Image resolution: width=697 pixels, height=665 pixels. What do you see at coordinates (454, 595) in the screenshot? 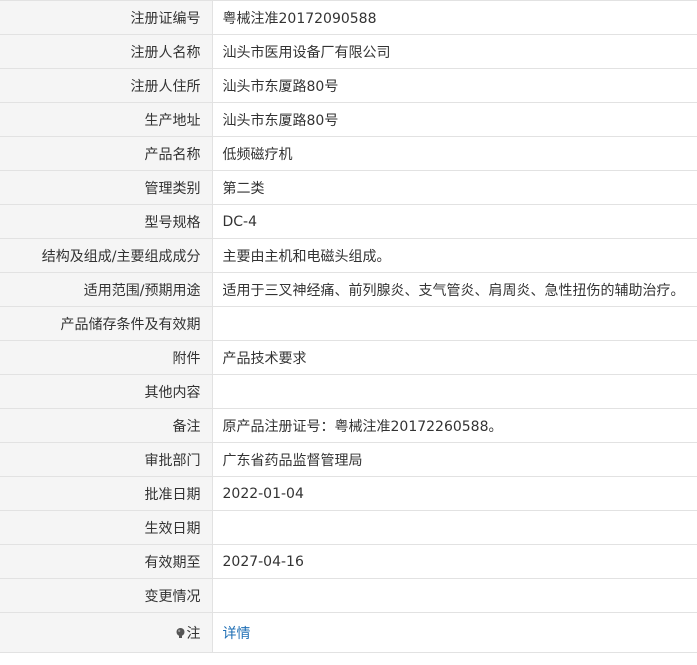
I see `row-value-change-status` at bounding box center [454, 595].